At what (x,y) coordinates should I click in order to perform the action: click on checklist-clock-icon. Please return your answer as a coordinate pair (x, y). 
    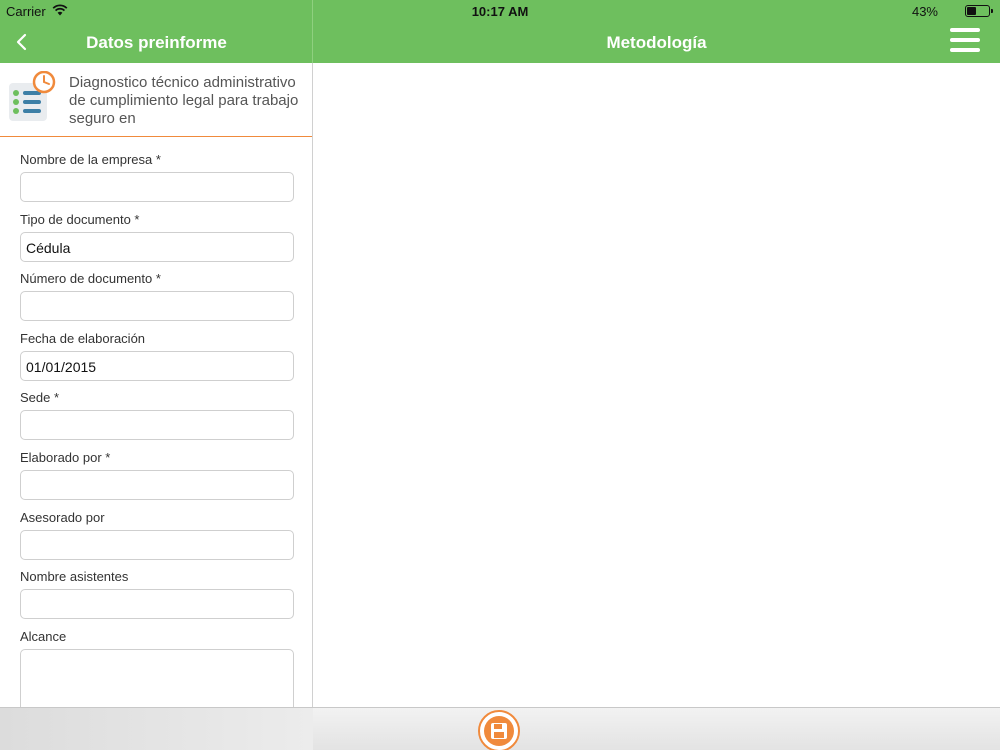
    Looking at the image, I should click on (32, 96).